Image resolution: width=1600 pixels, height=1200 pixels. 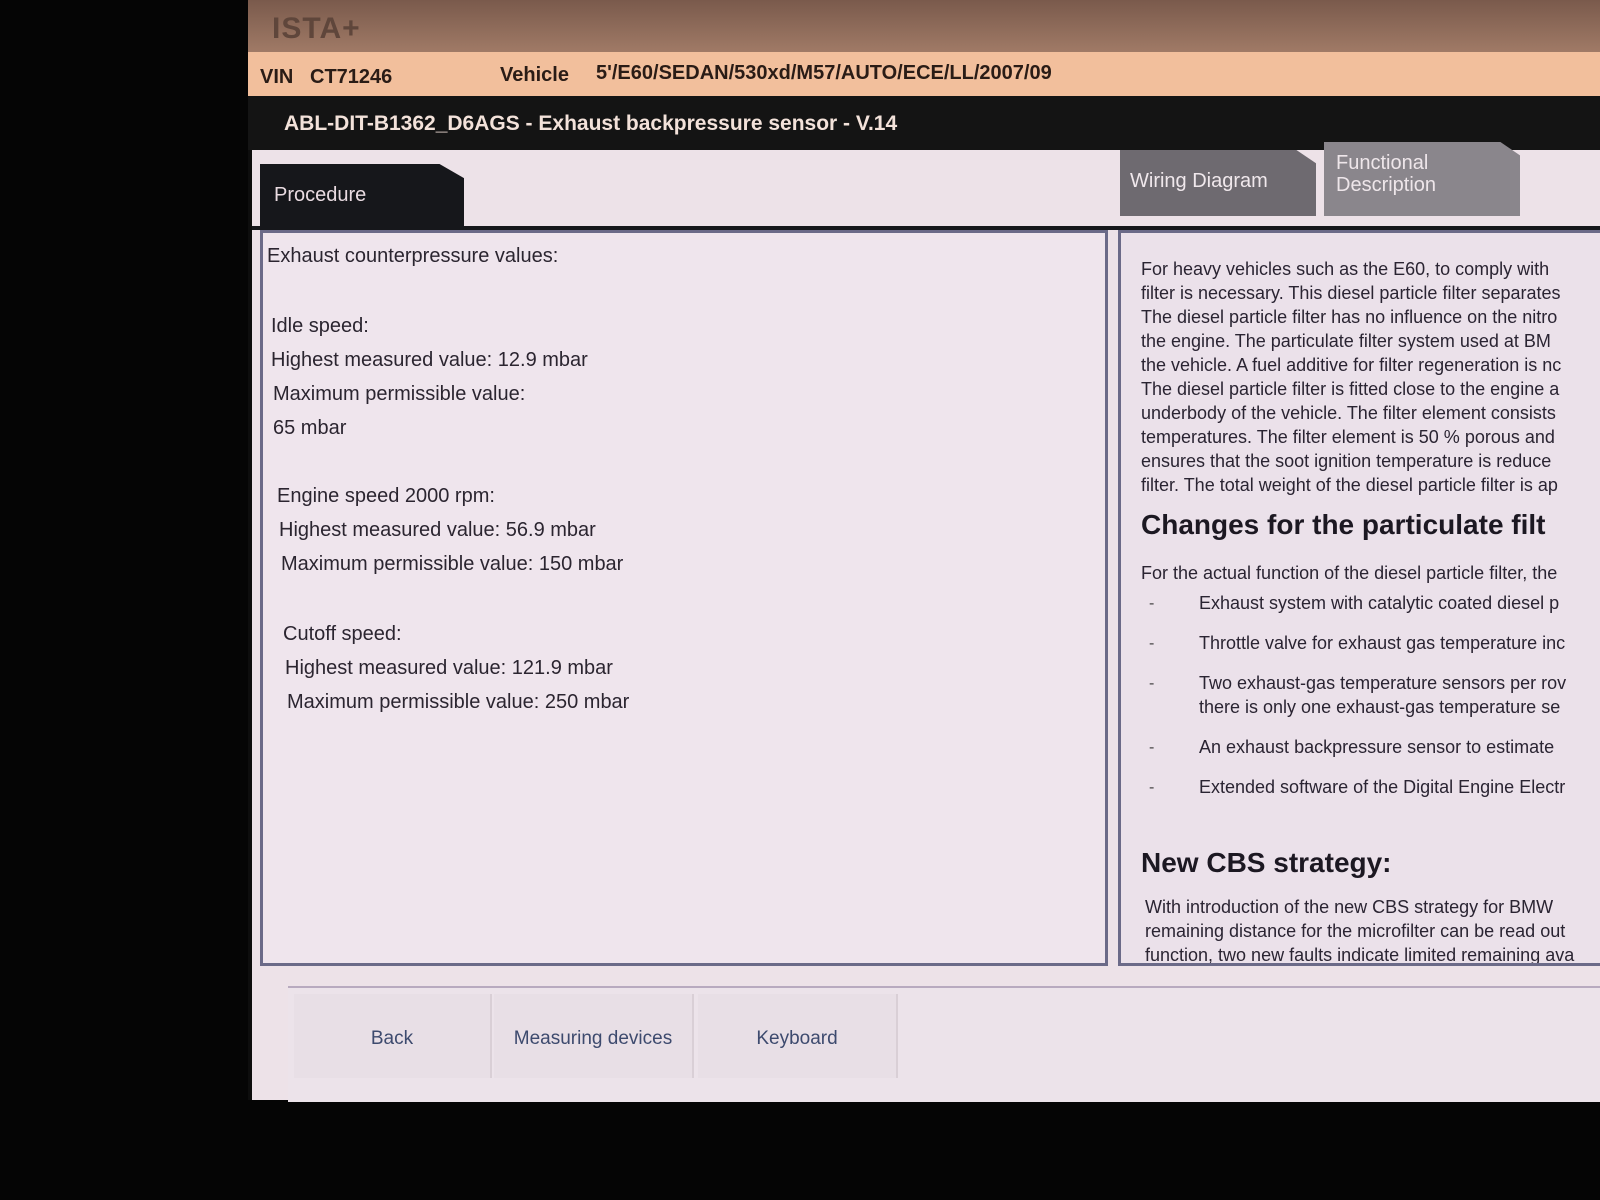 I want to click on cbs-heading: New CBS strategy:, so click(x=1266, y=862).